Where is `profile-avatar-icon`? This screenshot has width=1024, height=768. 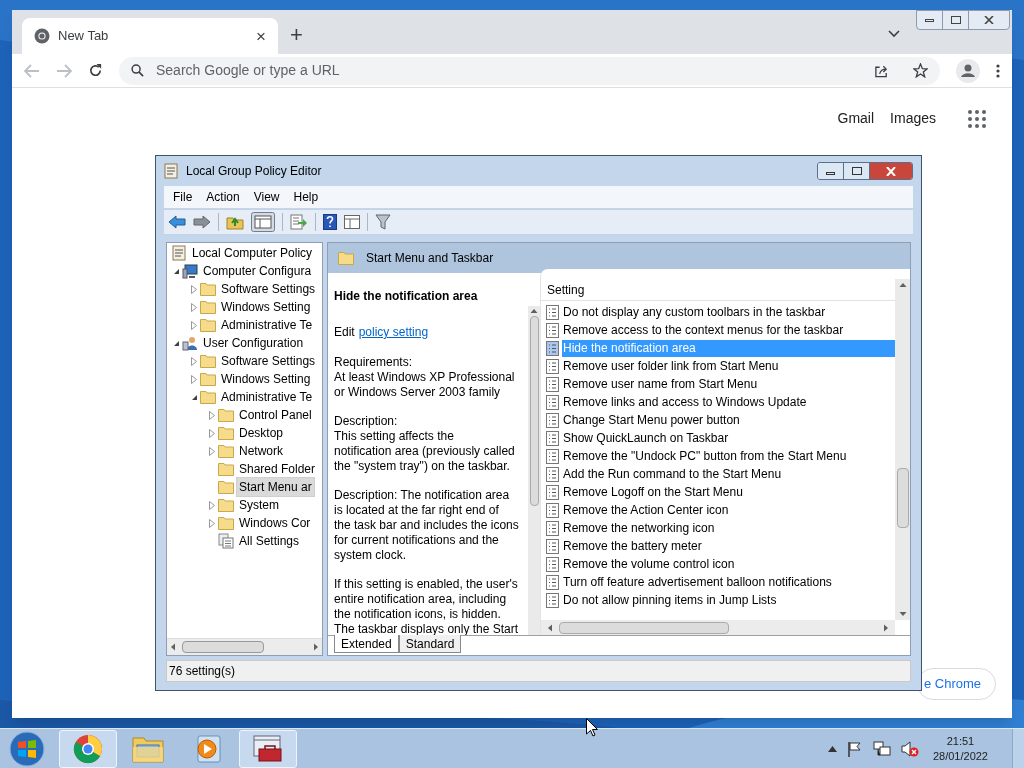 profile-avatar-icon is located at coordinates (968, 70).